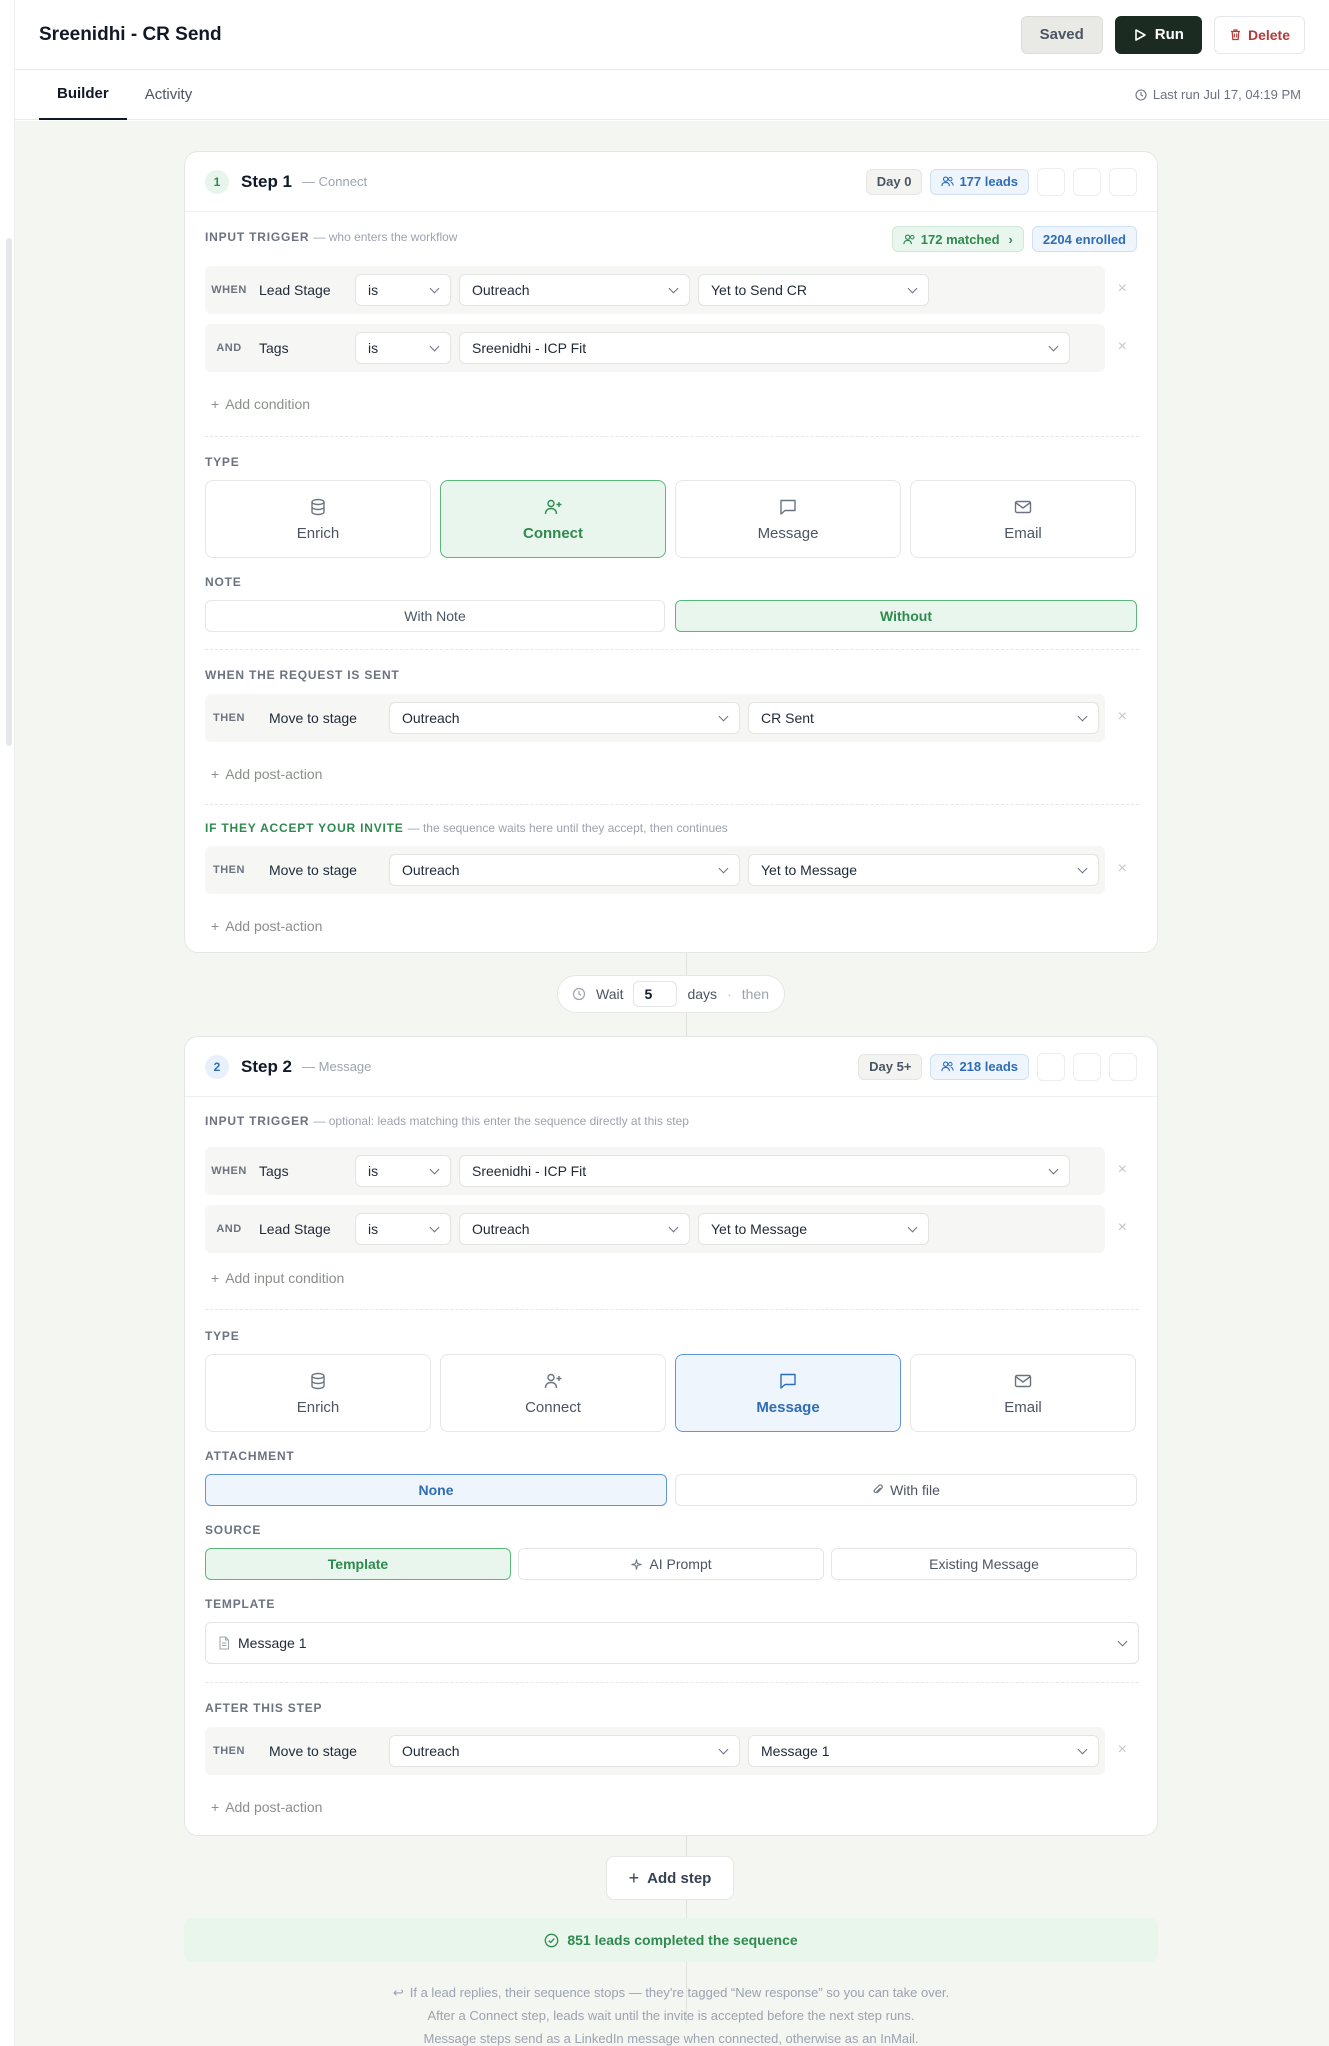 This screenshot has height=2046, width=1329. Describe the element at coordinates (672, 1643) in the screenshot. I see `template-select: Message 1` at that location.